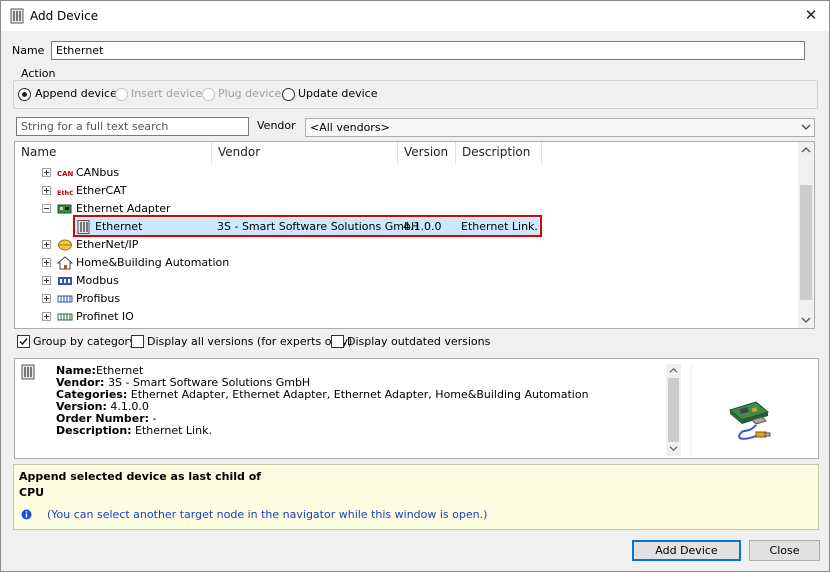  Describe the element at coordinates (113, 153) in the screenshot. I see `column-header-name: Name` at that location.